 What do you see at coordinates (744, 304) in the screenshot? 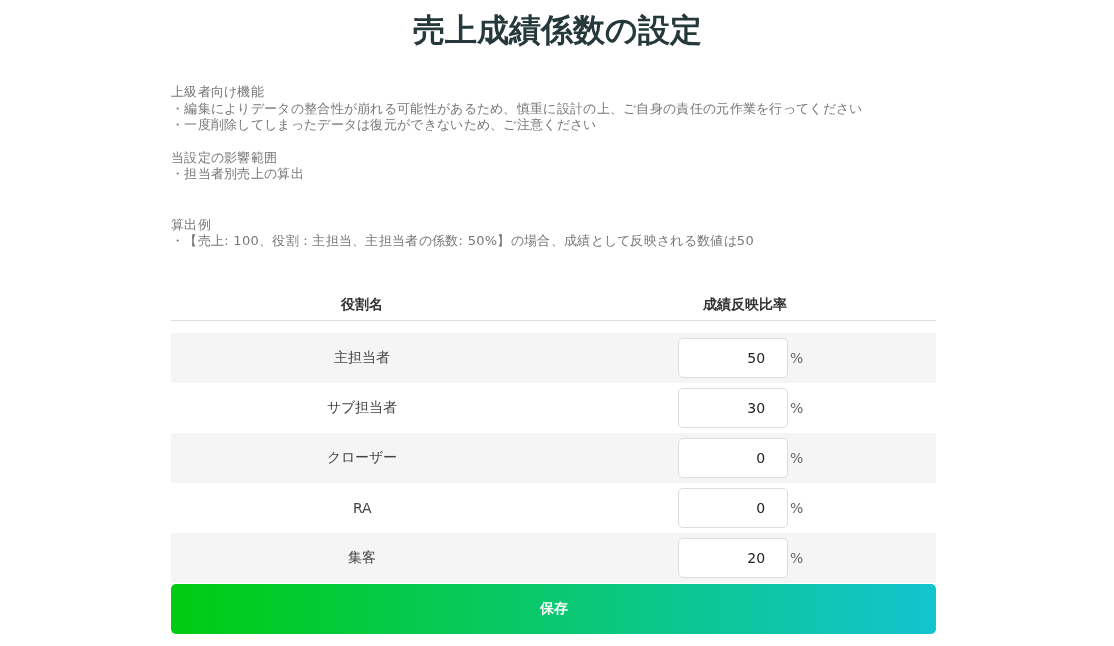
I see `column-header: 成績反映比率` at bounding box center [744, 304].